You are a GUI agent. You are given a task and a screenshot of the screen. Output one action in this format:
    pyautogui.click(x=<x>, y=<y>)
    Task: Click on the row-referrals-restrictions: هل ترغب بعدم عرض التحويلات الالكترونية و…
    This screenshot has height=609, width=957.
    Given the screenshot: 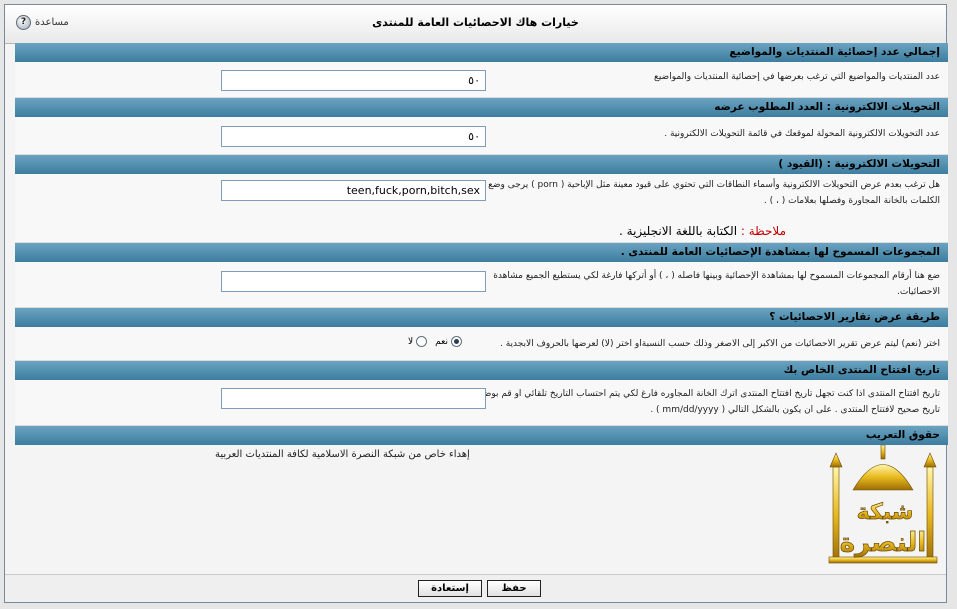 What is the action you would take?
    pyautogui.click(x=481, y=208)
    